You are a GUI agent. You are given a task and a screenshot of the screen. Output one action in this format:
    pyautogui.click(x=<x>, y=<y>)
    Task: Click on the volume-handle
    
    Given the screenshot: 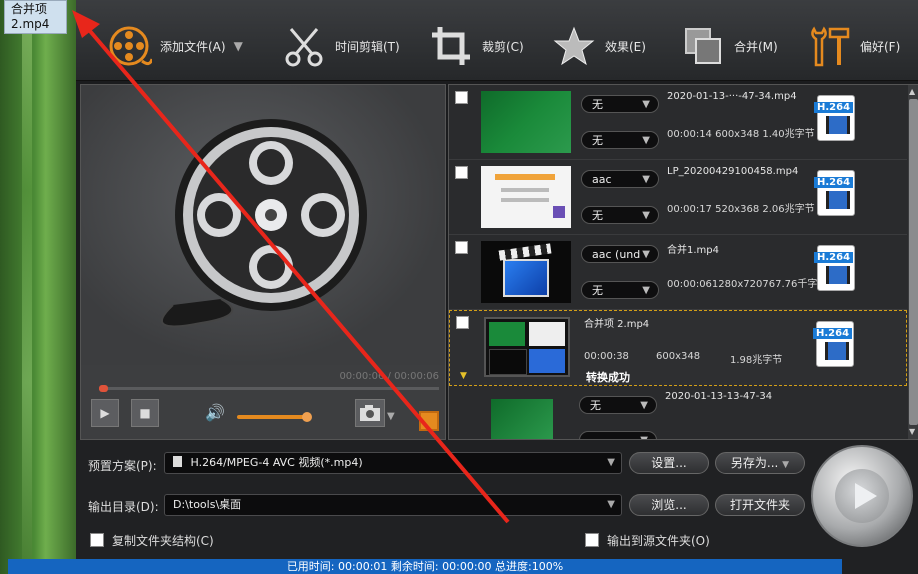 What is the action you would take?
    pyautogui.click(x=307, y=417)
    